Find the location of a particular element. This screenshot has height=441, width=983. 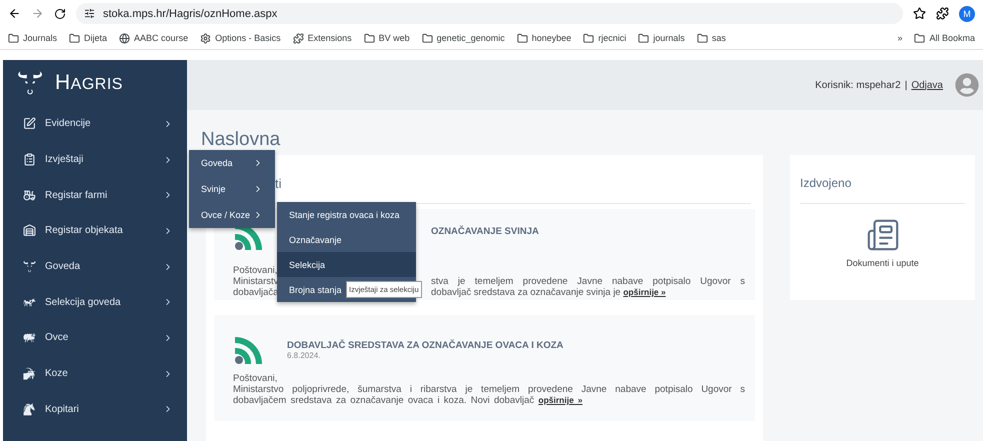

puzzle-icon is located at coordinates (298, 38).